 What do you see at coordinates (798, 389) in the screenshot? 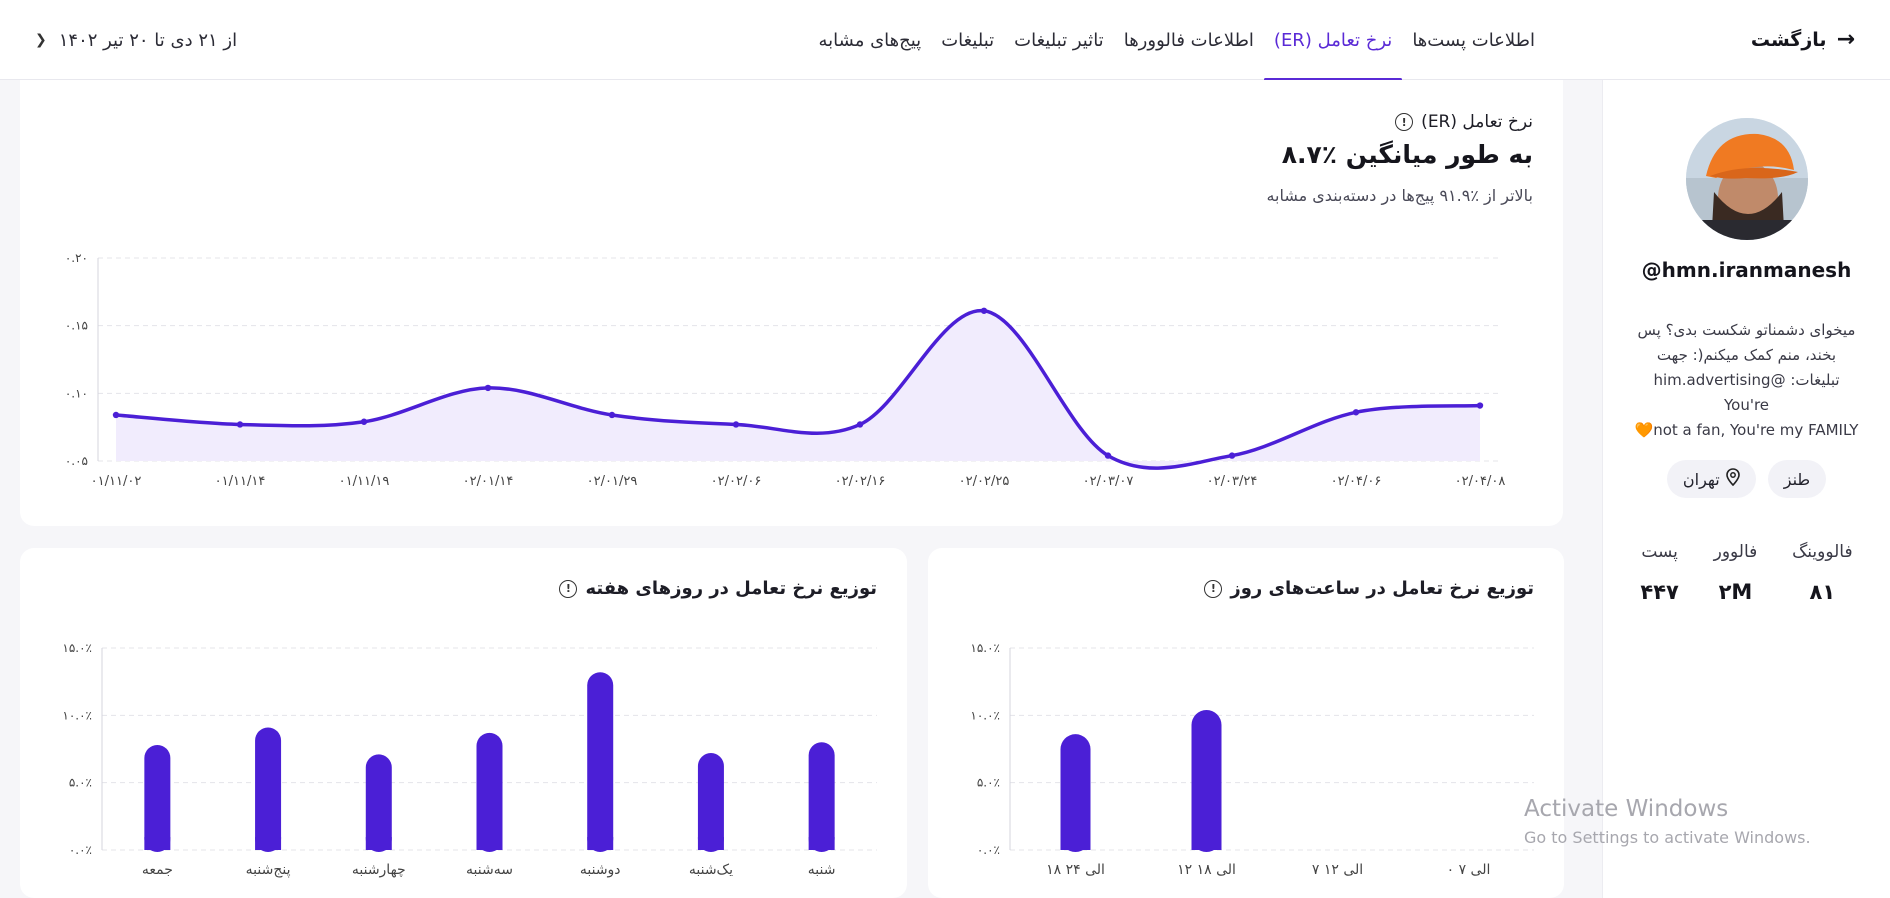
I see `area-fill` at bounding box center [798, 389].